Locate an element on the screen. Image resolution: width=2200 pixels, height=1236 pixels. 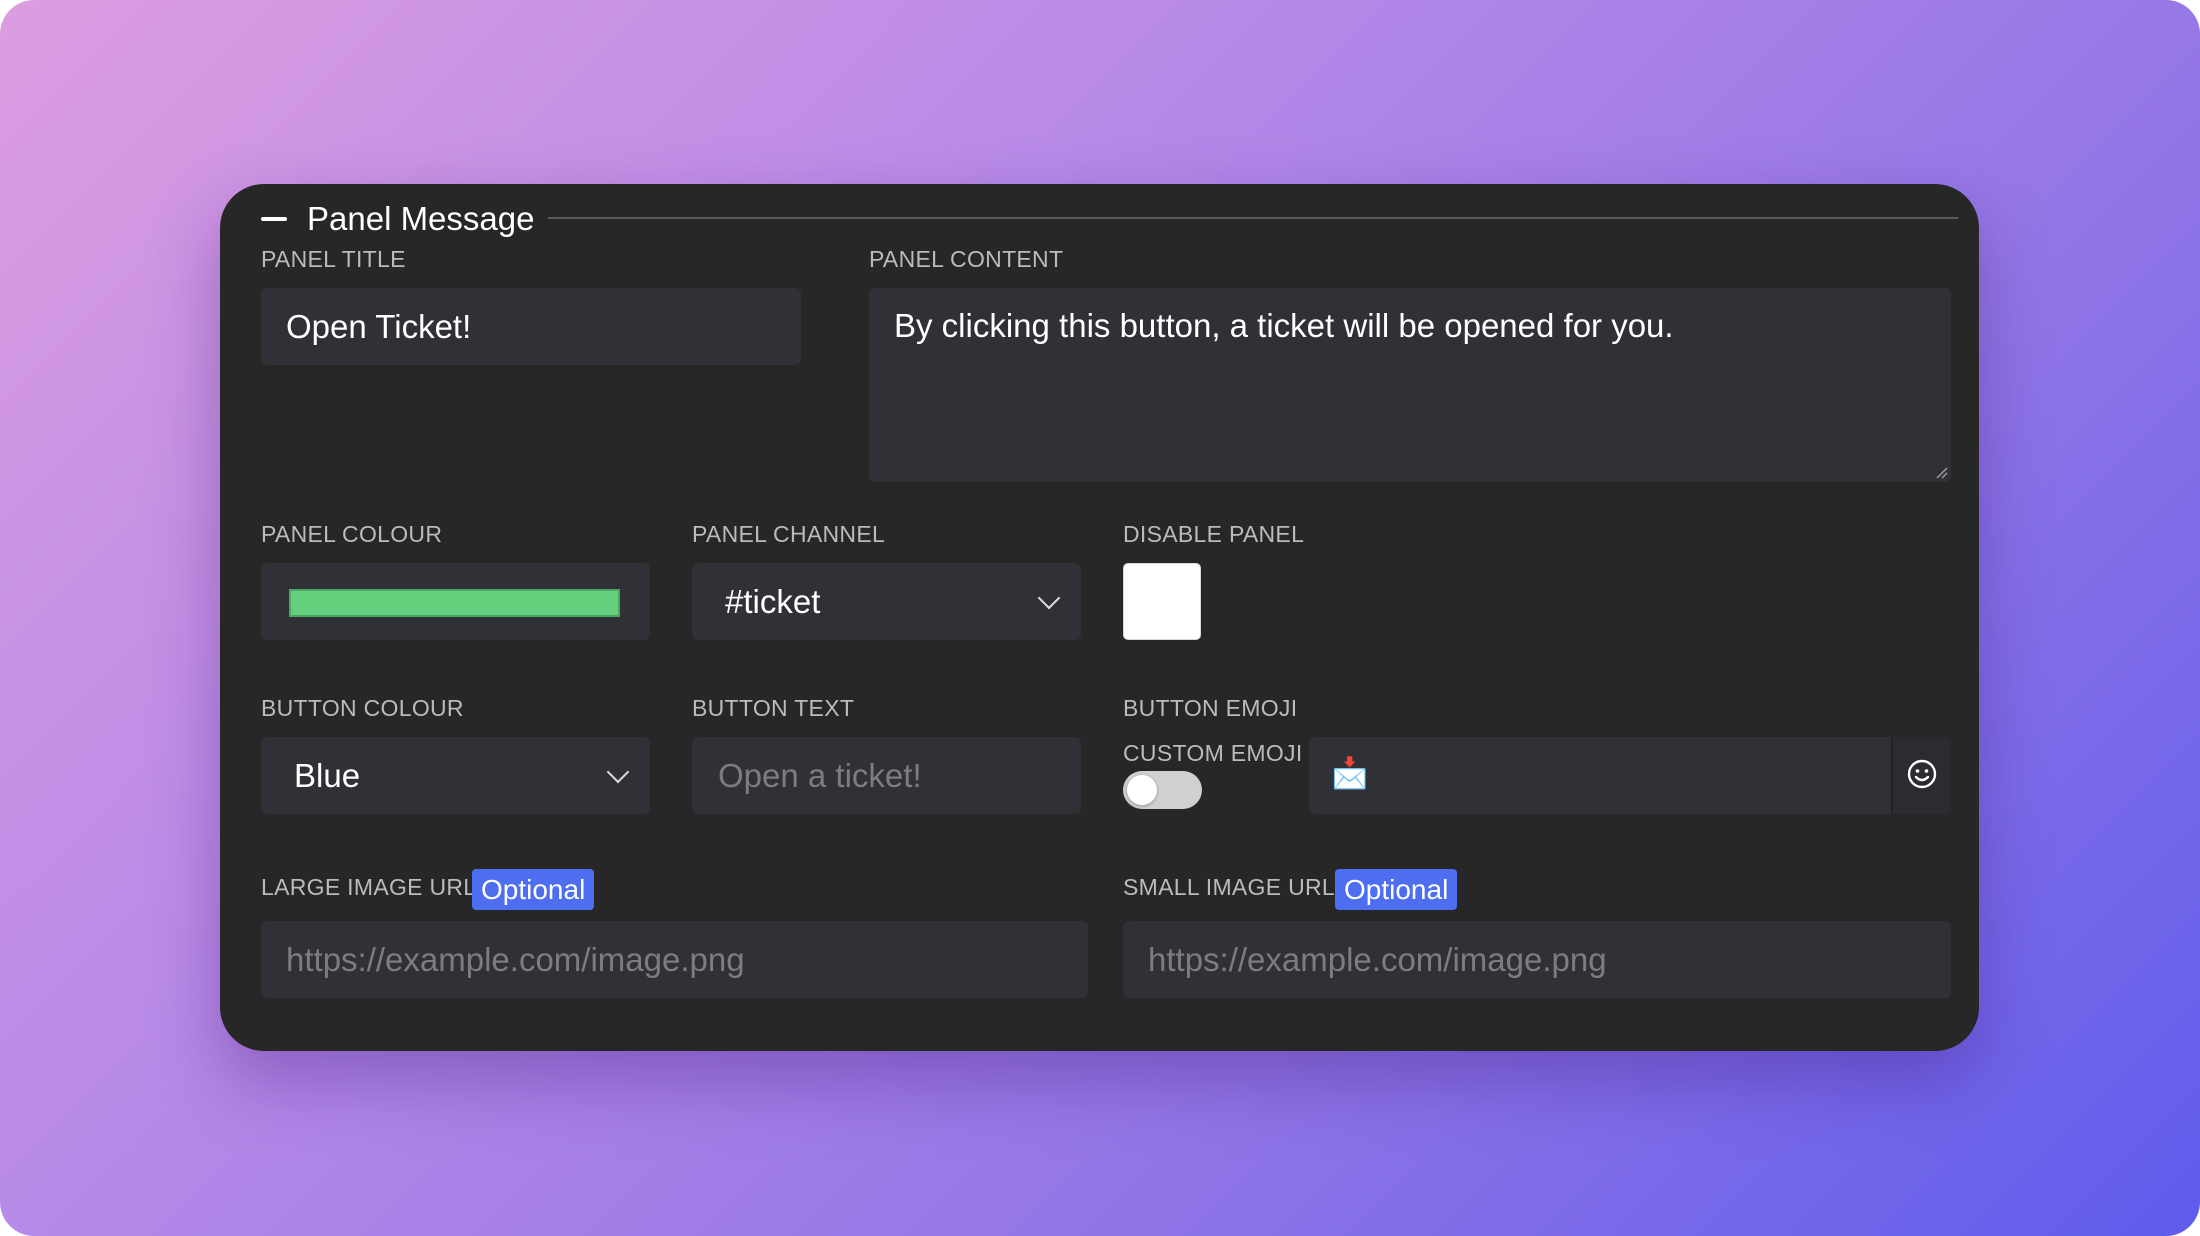
button-text-placeholder: Open a ticket! is located at coordinates (820, 775).